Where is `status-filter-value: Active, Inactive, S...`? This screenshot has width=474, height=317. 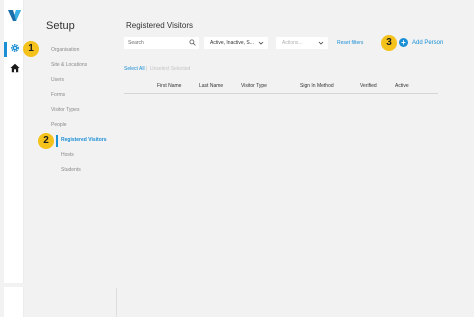 status-filter-value: Active, Inactive, S... is located at coordinates (232, 43).